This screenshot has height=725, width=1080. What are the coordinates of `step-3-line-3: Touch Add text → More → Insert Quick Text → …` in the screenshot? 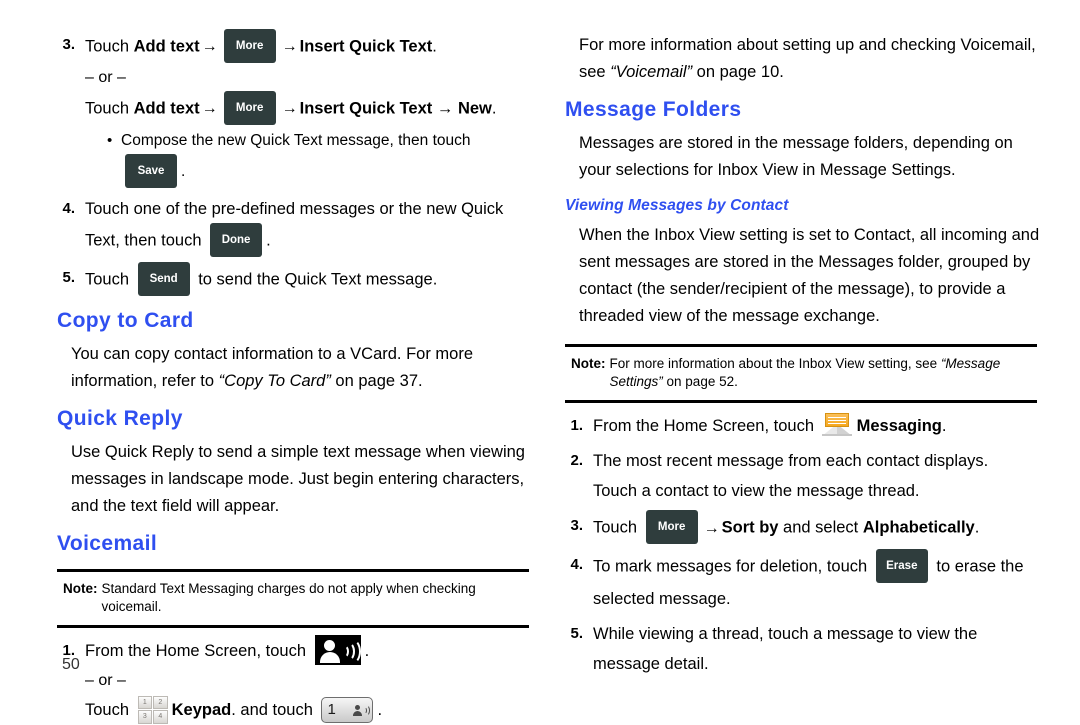 It's located at (309, 108).